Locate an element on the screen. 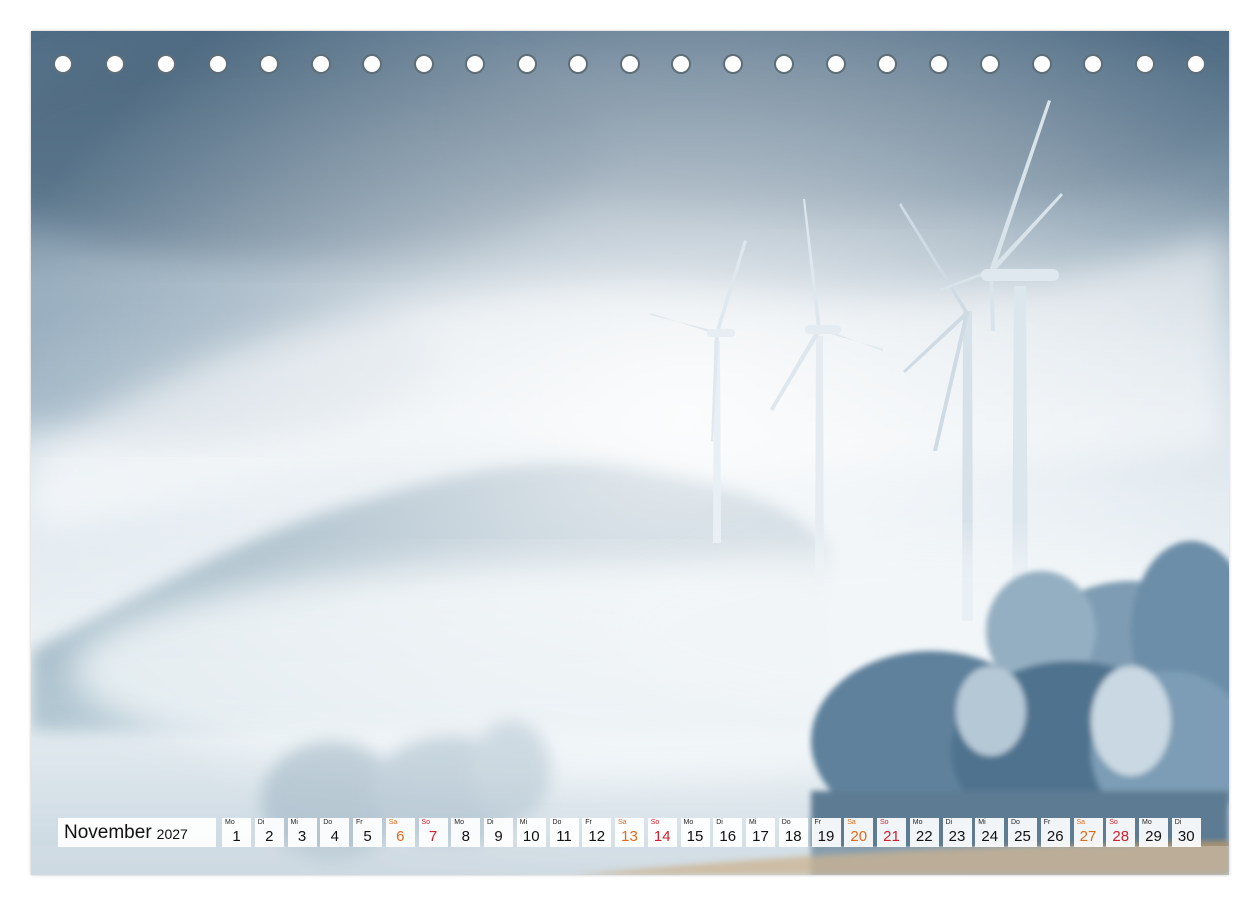 The height and width of the screenshot is (905, 1260). binding-holes is located at coordinates (630, 67).